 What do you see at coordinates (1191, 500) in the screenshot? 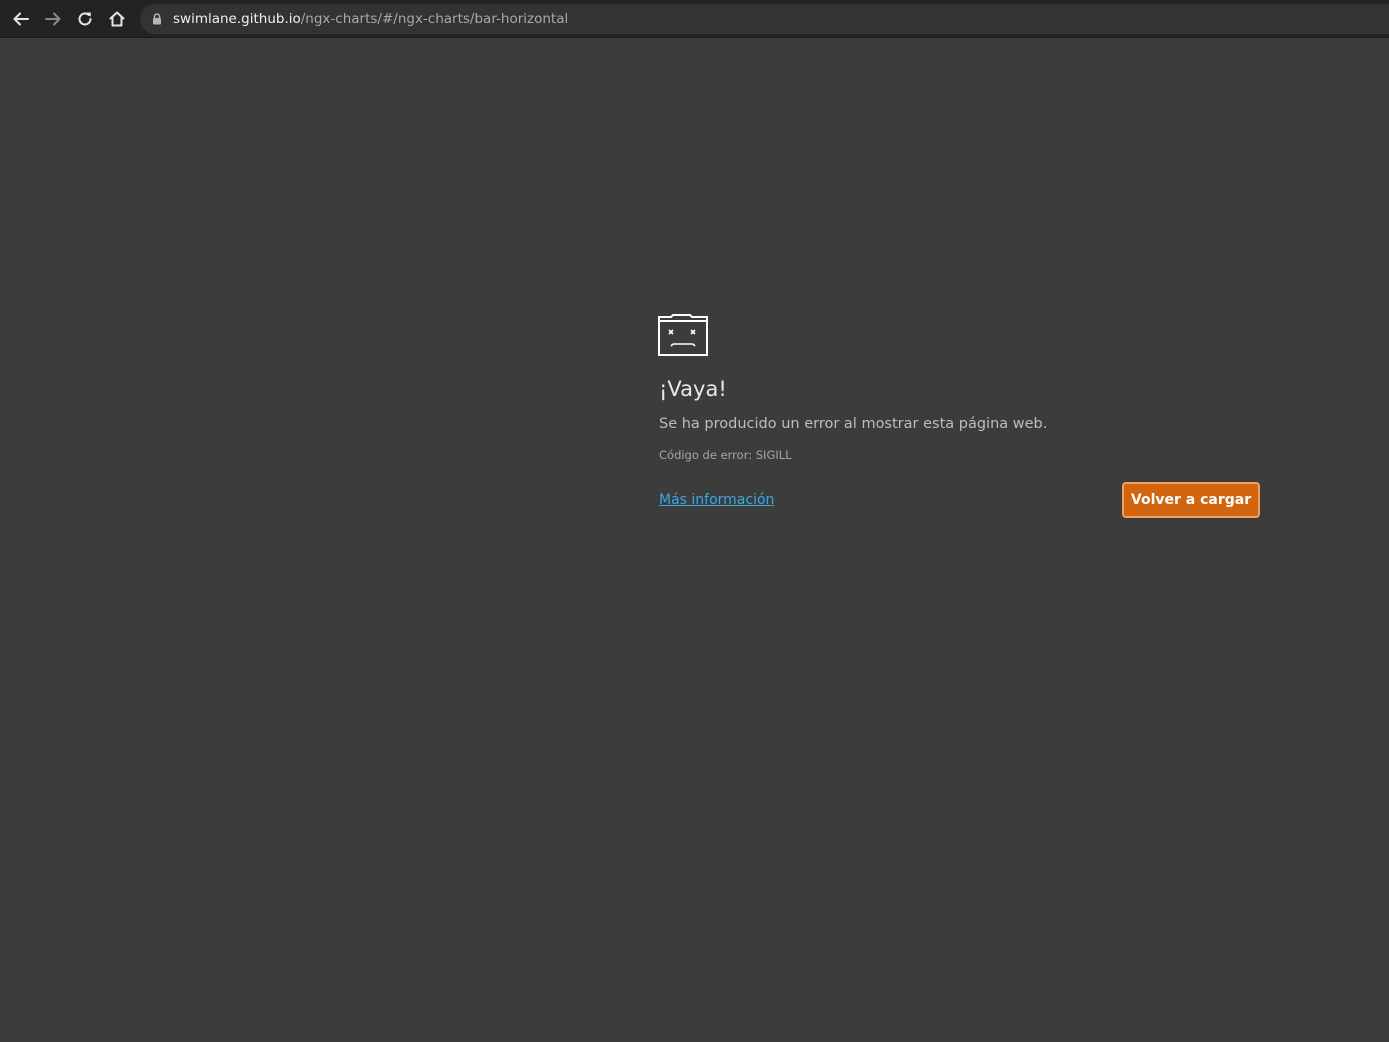
I see `reload-button: Volver a cargar` at bounding box center [1191, 500].